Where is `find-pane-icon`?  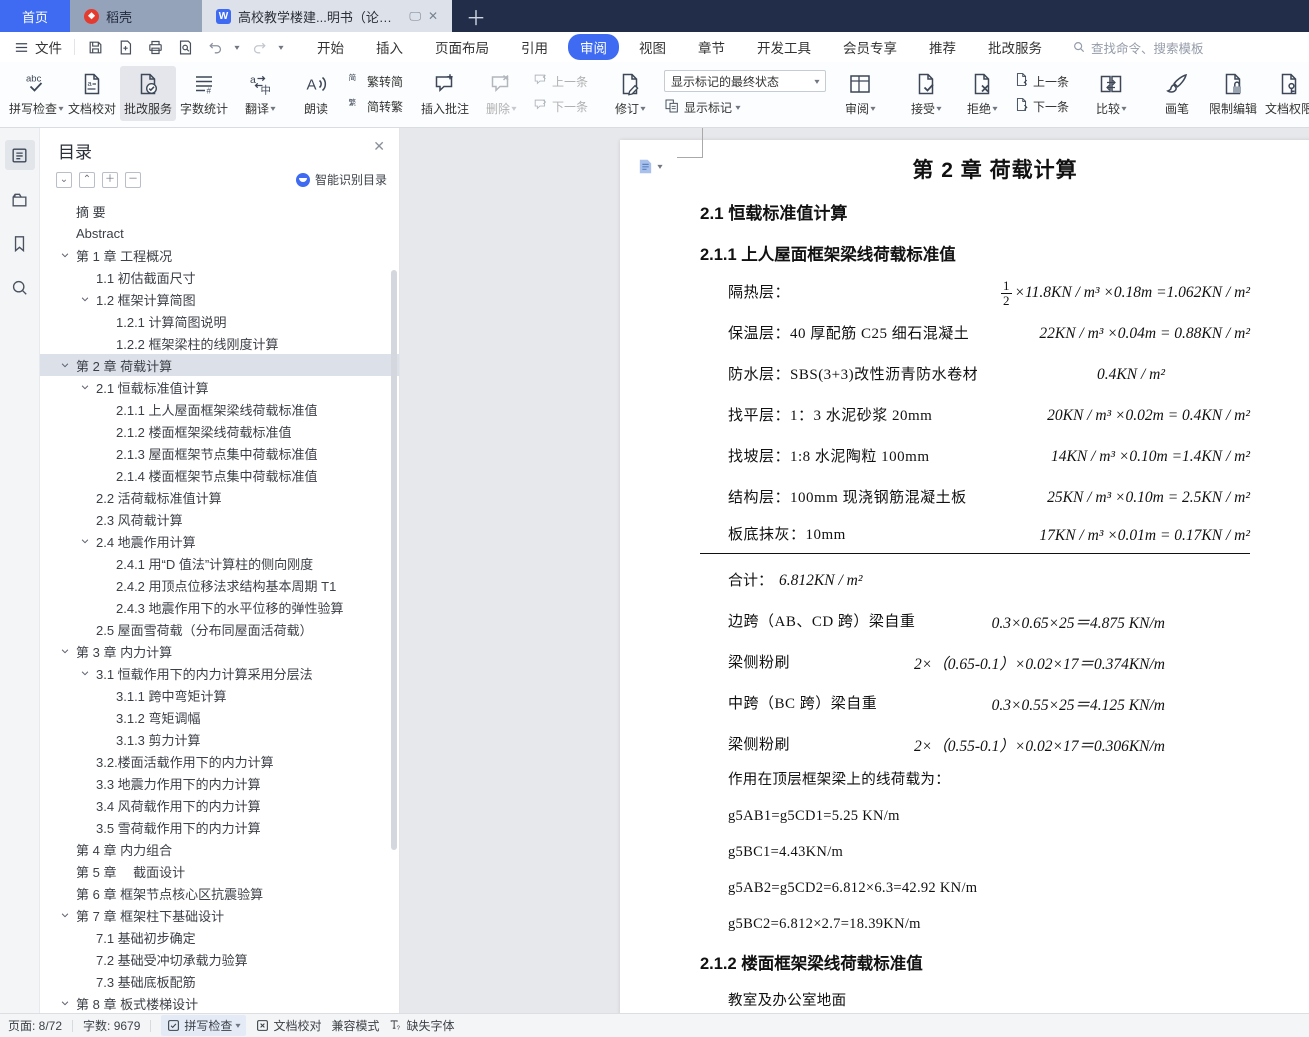 find-pane-icon is located at coordinates (20, 287).